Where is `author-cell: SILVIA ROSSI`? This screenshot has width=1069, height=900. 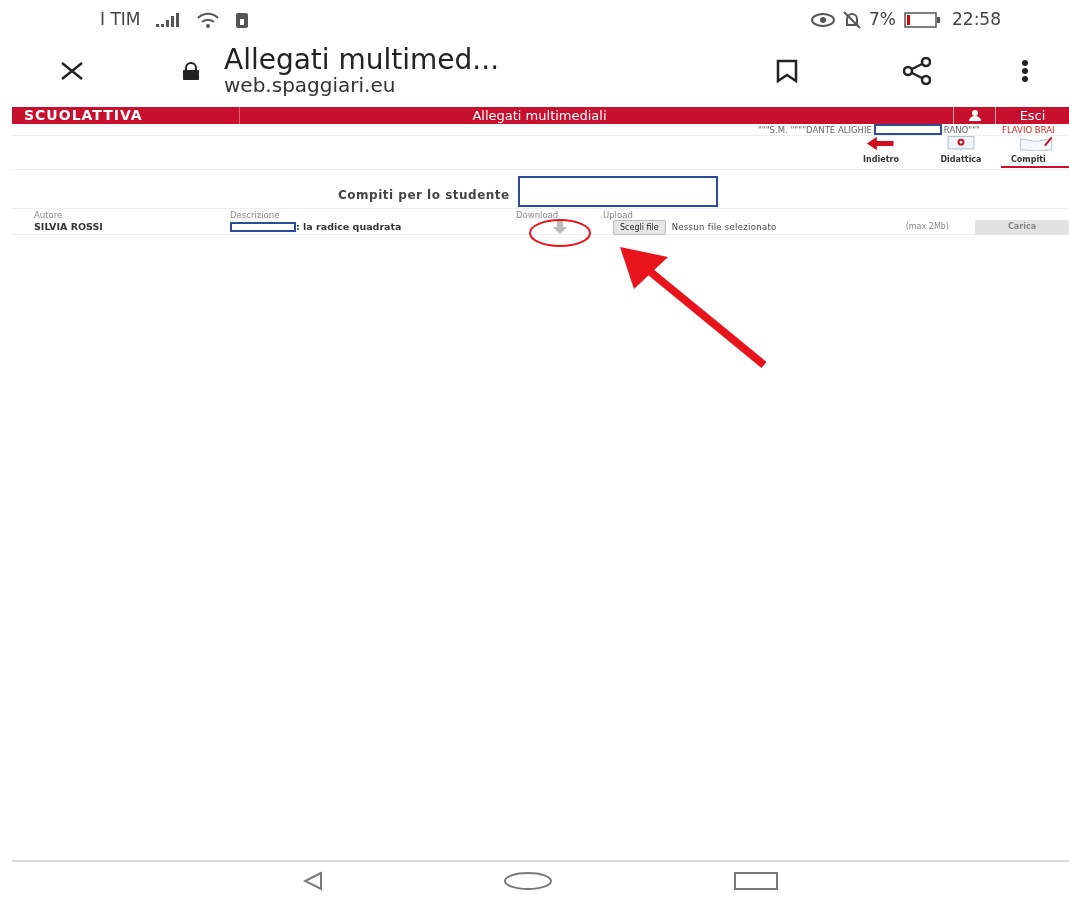
author-cell: SILVIA ROSSI is located at coordinates (68, 226).